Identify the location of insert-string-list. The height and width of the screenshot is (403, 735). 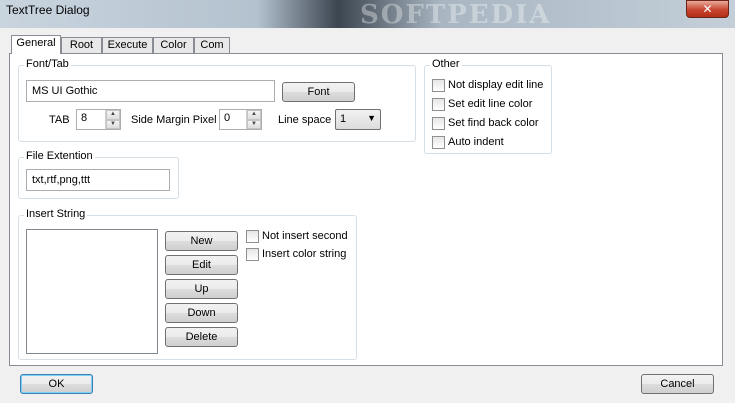
(92, 291).